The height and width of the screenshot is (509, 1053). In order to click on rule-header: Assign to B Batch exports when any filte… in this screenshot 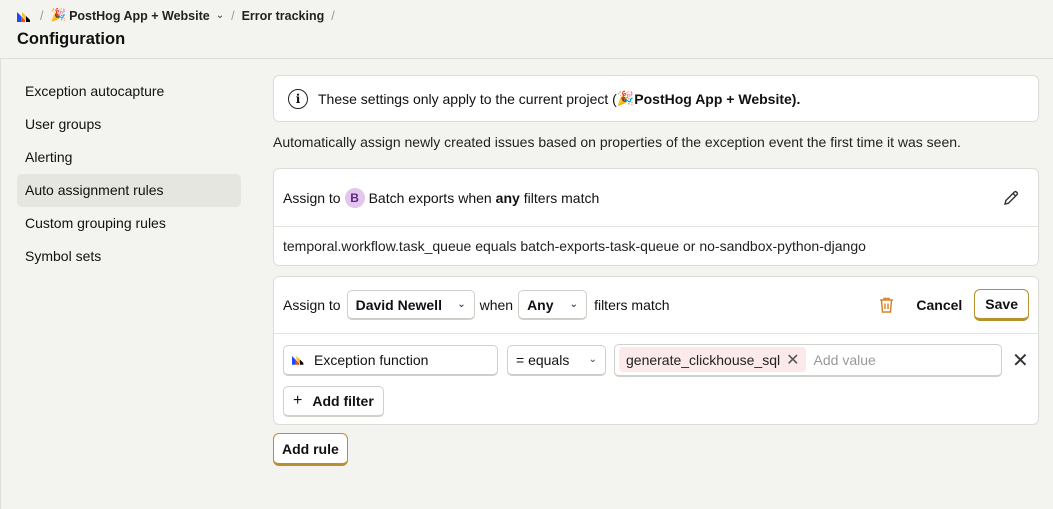, I will do `click(656, 198)`.